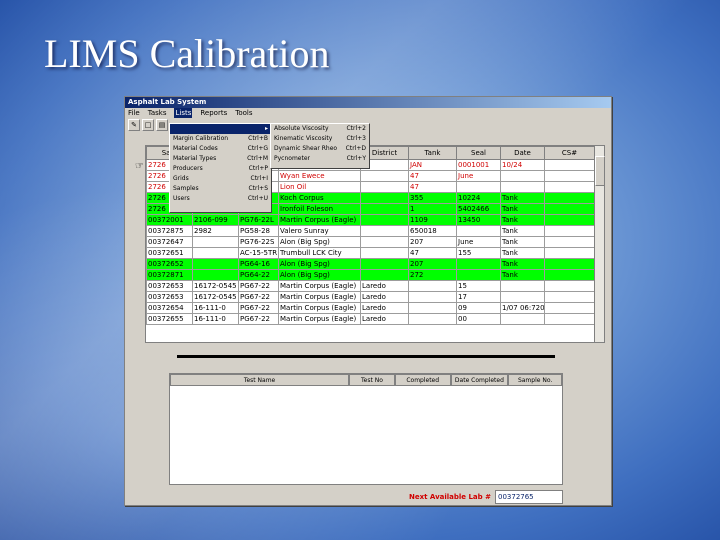 Image resolution: width=720 pixels, height=540 pixels. Describe the element at coordinates (258, 275) in the screenshot. I see `table-cell: PG64-22` at that location.